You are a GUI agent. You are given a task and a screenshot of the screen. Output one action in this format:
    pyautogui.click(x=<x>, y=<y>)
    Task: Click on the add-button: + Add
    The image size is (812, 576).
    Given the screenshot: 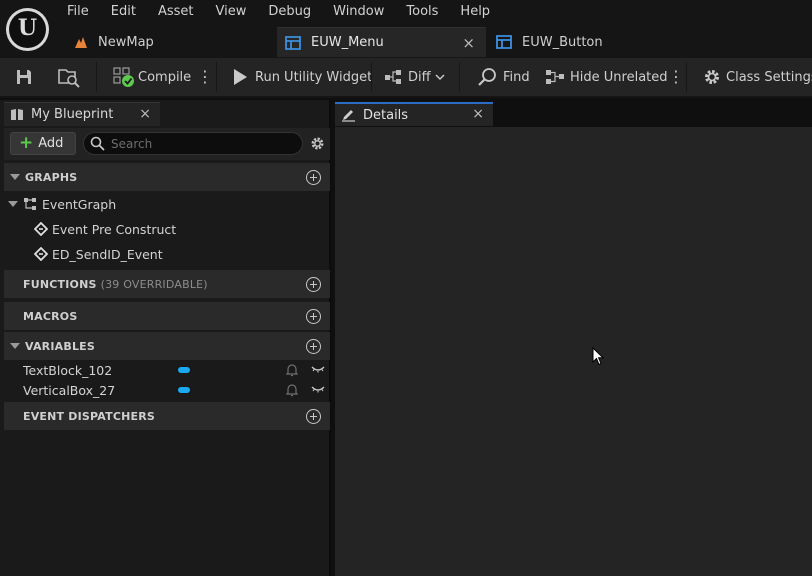 What is the action you would take?
    pyautogui.click(x=43, y=143)
    